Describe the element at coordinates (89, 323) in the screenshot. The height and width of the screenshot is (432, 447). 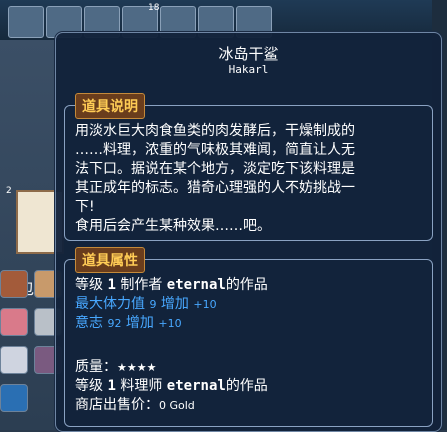
I see `stat-label: 意志` at that location.